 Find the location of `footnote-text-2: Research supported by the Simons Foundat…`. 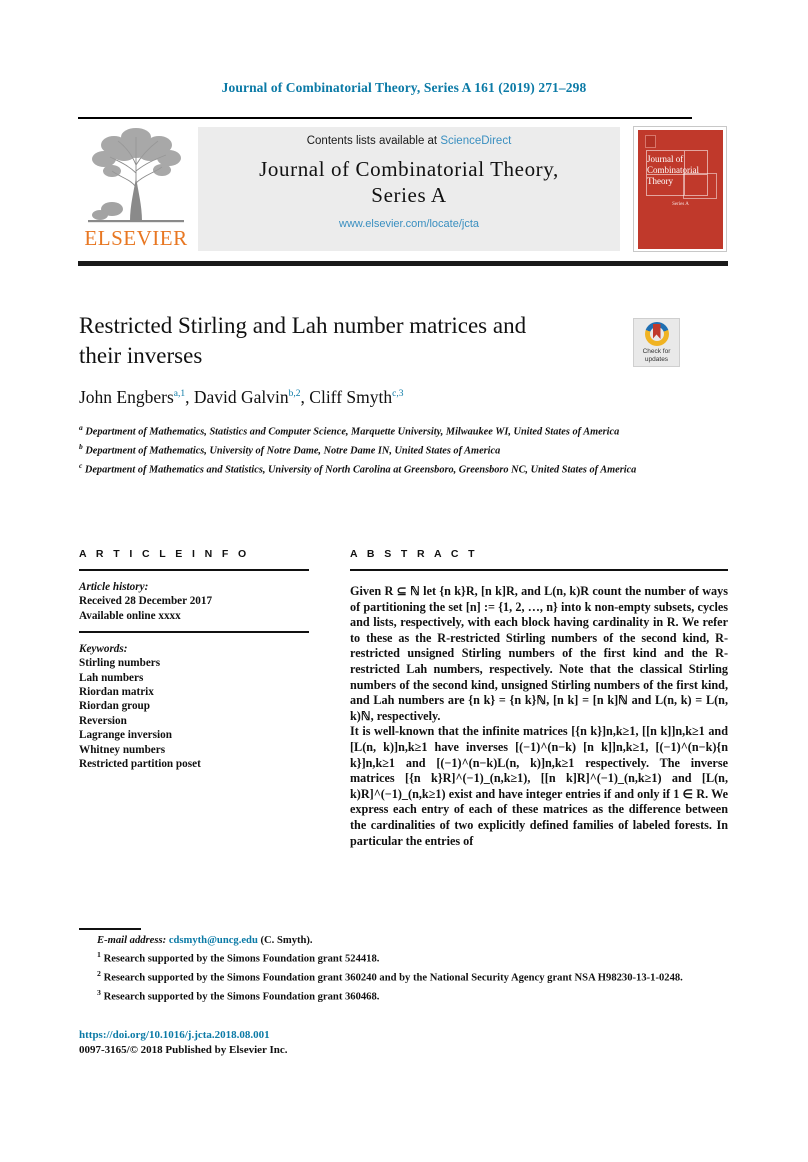

footnote-text-2: Research supported by the Simons Foundat… is located at coordinates (393, 978).